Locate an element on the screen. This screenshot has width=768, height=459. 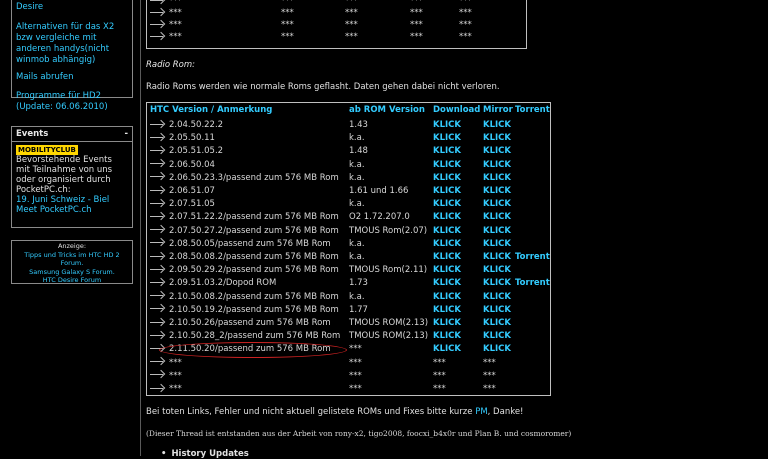
version-cell: 2.07.51.05 is located at coordinates (192, 204).